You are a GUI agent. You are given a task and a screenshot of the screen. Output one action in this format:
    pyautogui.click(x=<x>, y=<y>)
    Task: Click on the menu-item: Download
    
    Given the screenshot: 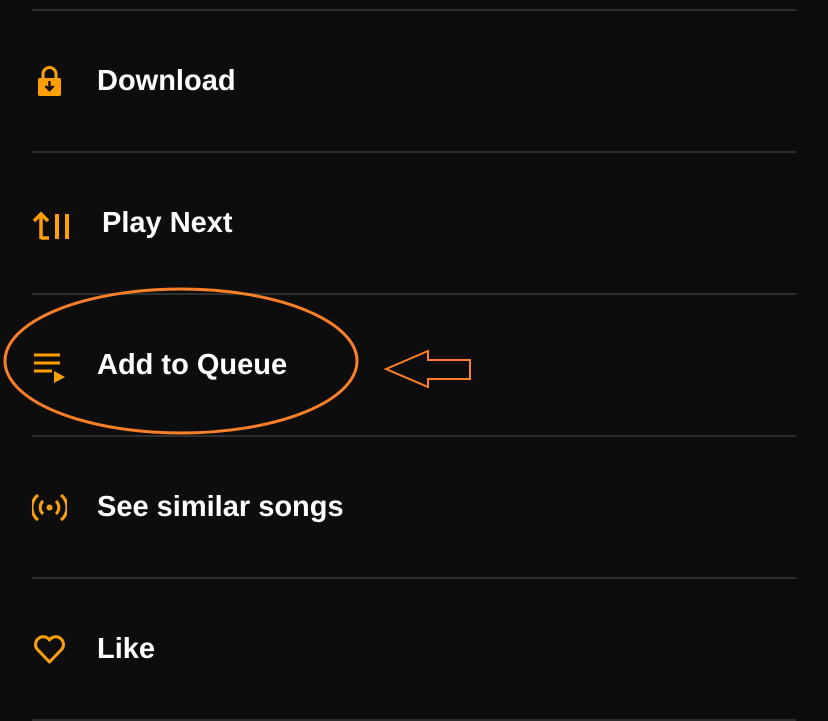 What is the action you would take?
    pyautogui.click(x=166, y=81)
    